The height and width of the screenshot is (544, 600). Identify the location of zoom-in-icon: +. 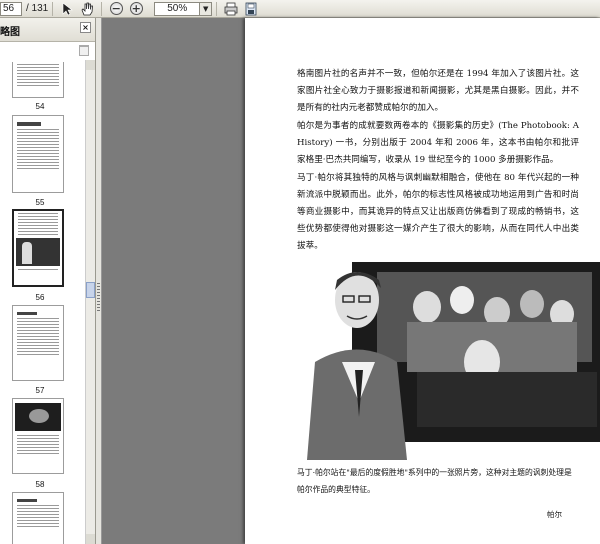
(136, 8).